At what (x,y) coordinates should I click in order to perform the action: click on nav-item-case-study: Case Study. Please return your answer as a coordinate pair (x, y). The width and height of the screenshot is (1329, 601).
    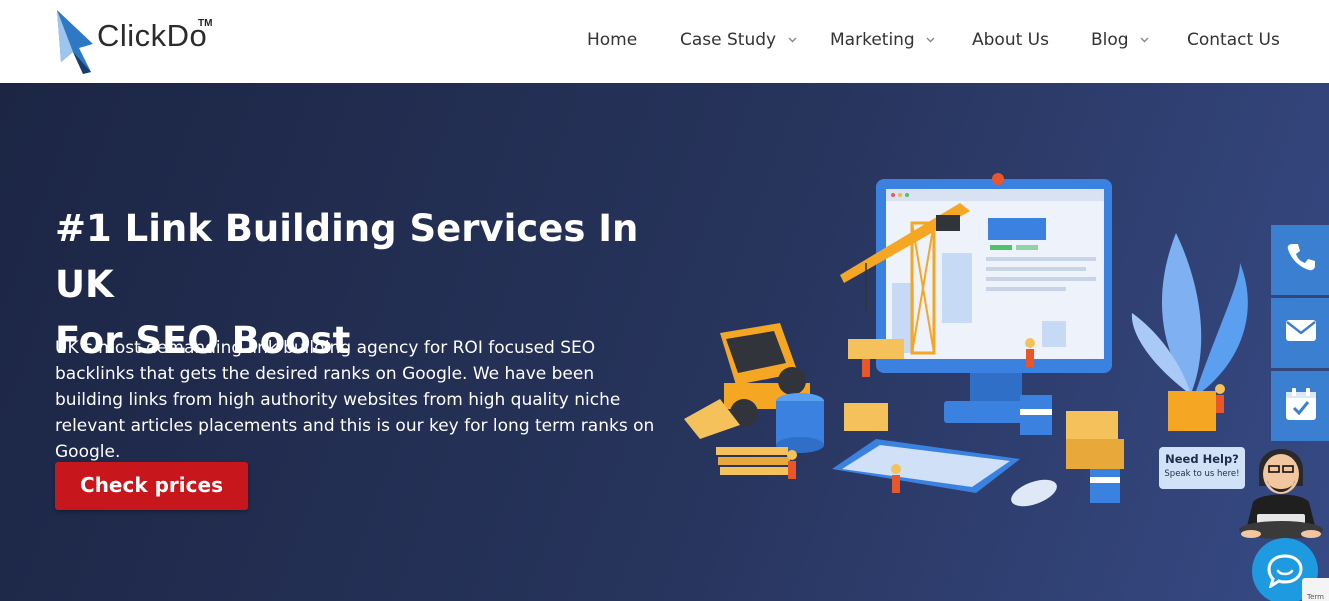
    Looking at the image, I should click on (738, 40).